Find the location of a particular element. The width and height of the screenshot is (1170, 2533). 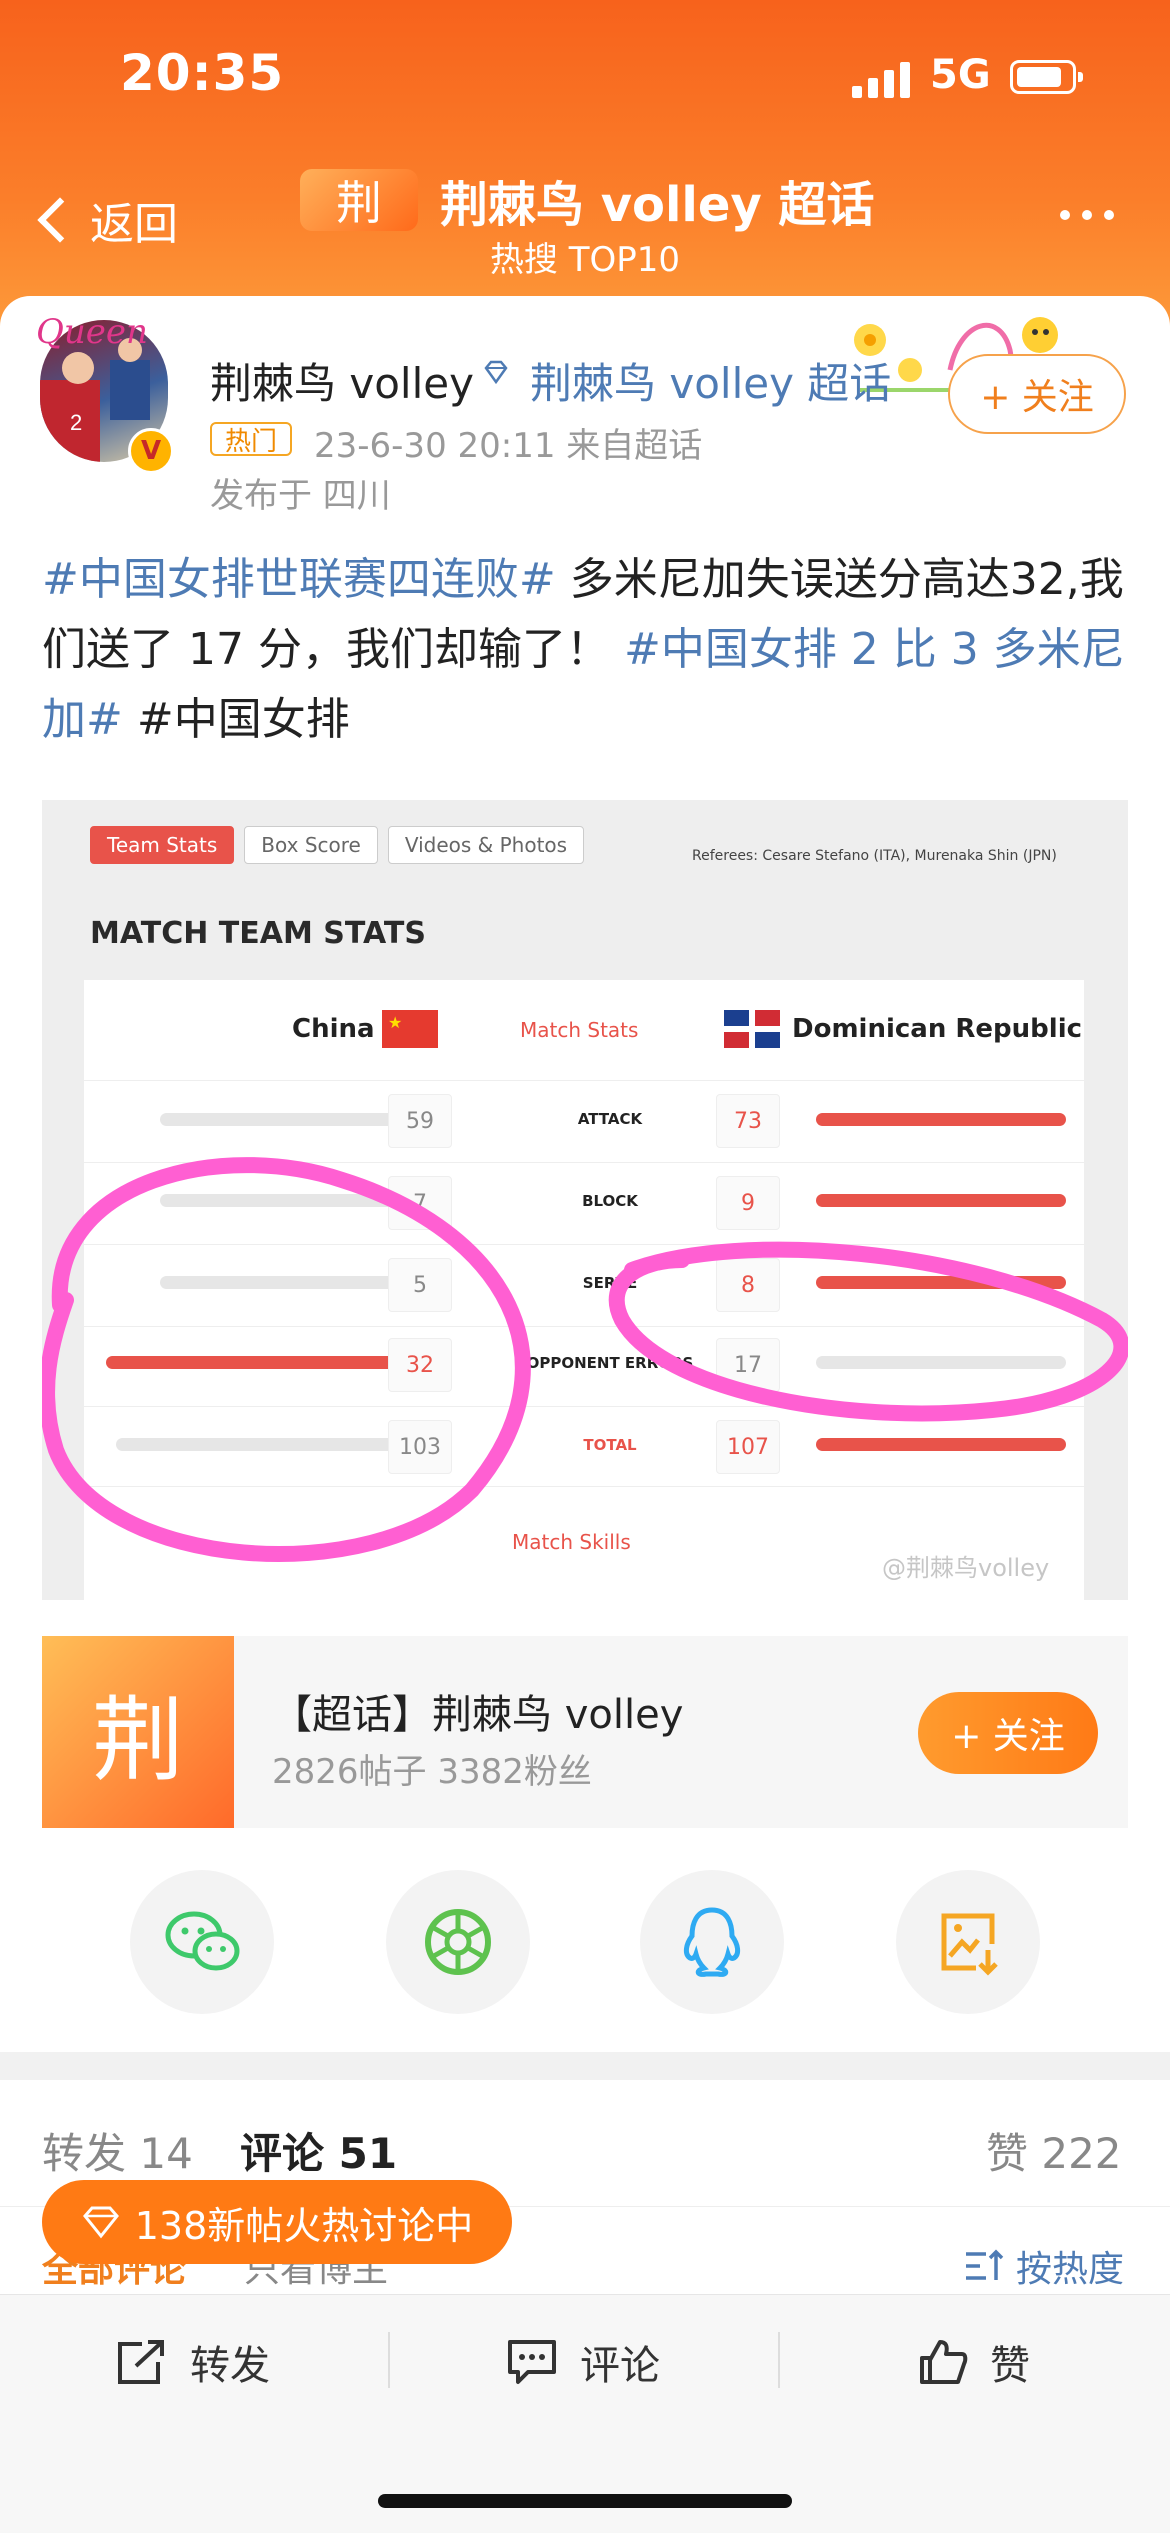

hot-discussion-banner: 138新帖火热讨论中 is located at coordinates (277, 2222).